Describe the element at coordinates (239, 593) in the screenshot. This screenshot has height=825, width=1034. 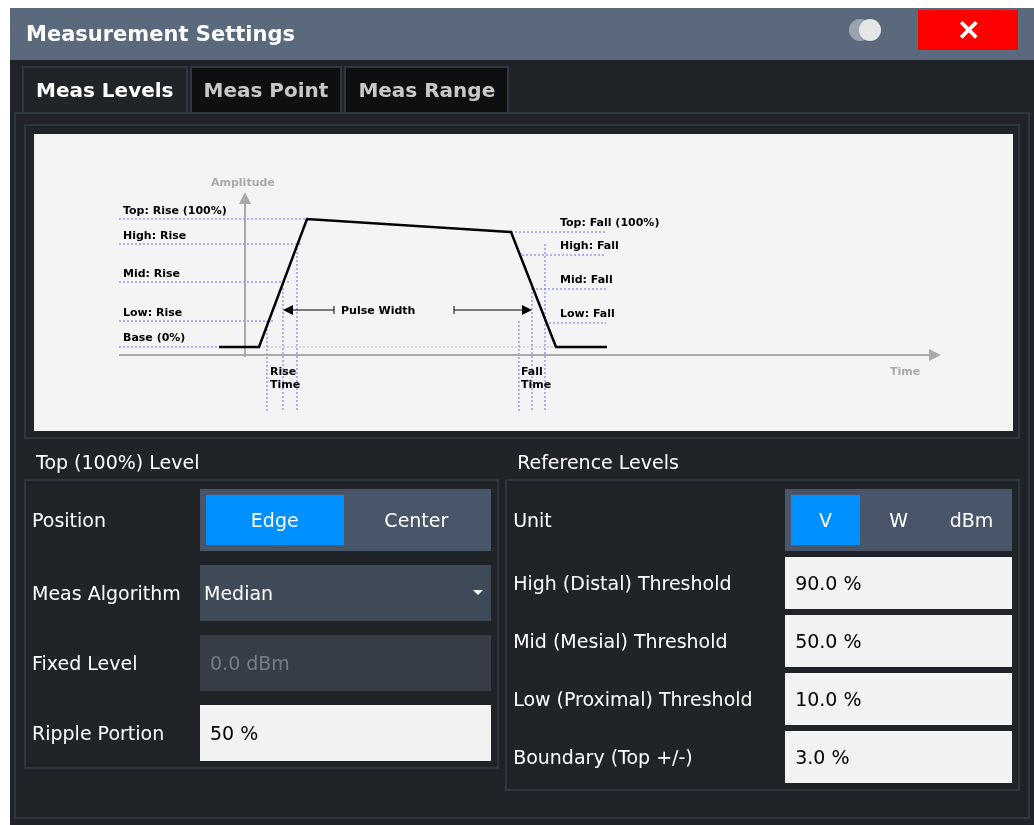
I see `dropdown-value: Median` at that location.